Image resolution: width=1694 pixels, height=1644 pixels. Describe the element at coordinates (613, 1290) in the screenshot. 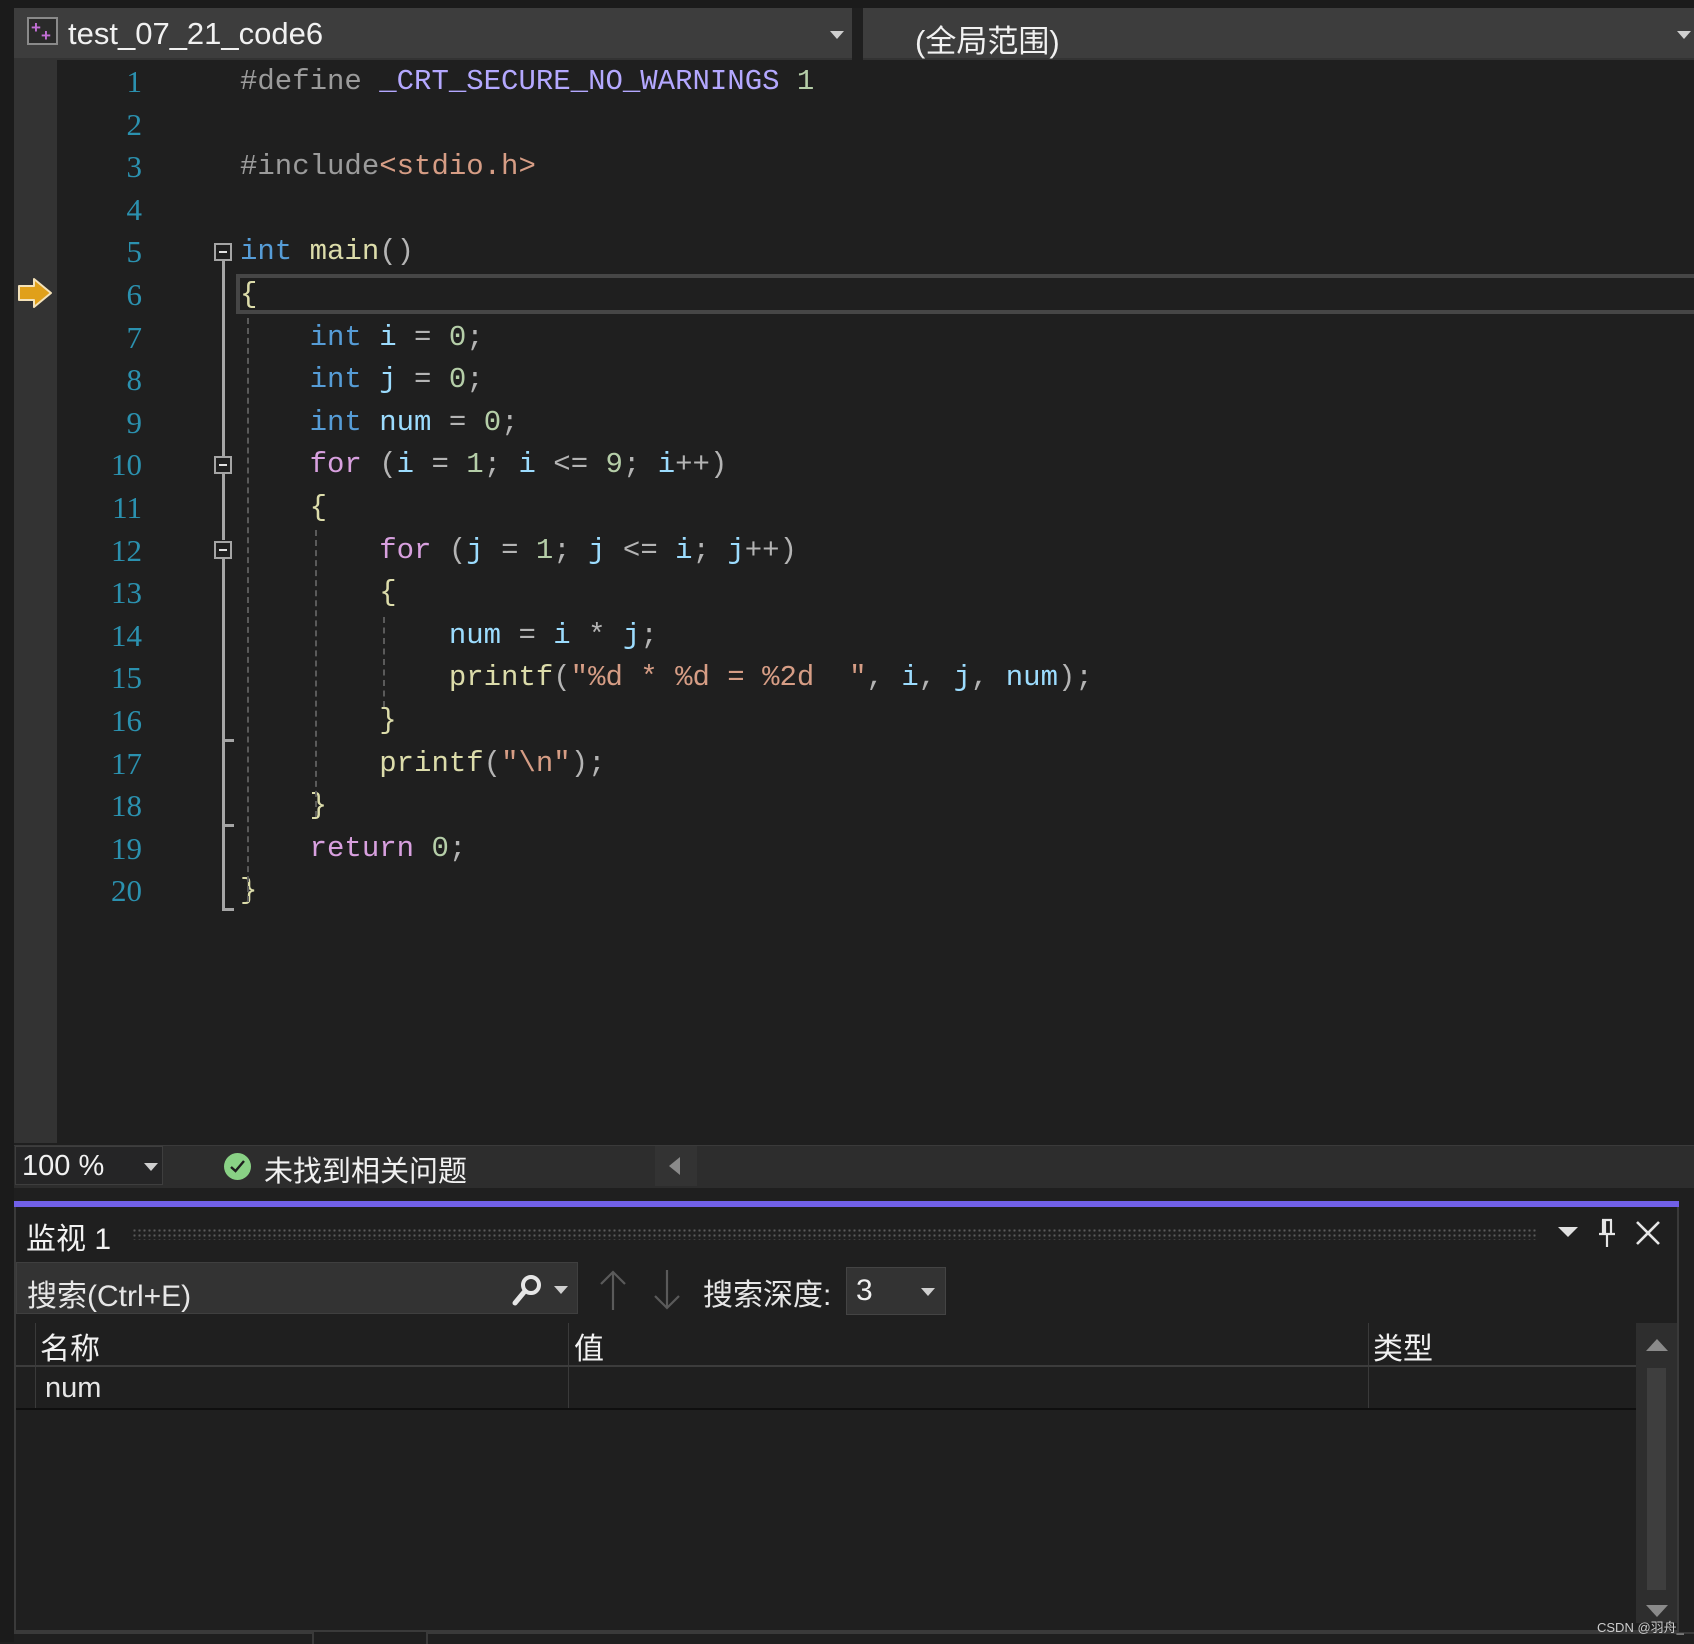

I see `search-previous-arrow-icon` at that location.